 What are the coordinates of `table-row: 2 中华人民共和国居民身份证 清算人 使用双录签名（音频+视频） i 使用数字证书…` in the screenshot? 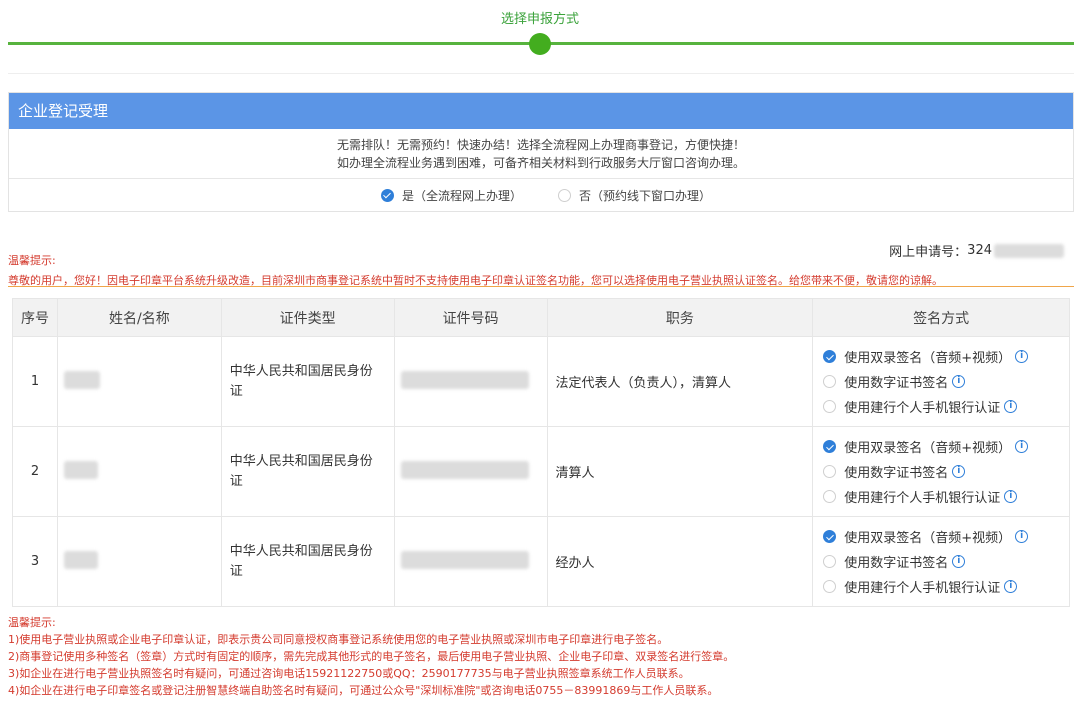 It's located at (541, 471).